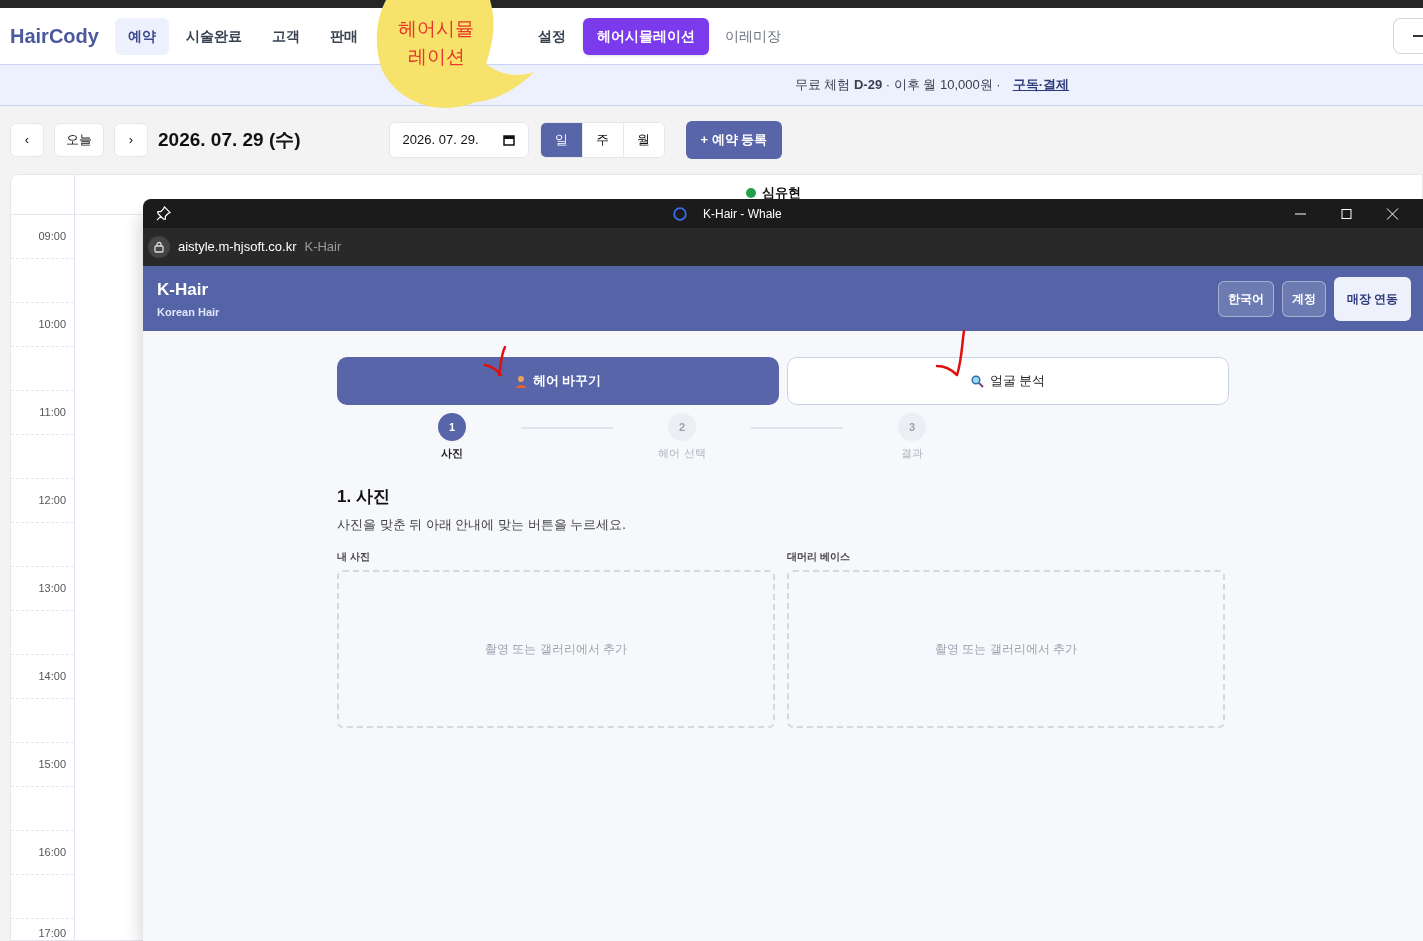  What do you see at coordinates (131, 140) in the screenshot?
I see `next-button: ›` at bounding box center [131, 140].